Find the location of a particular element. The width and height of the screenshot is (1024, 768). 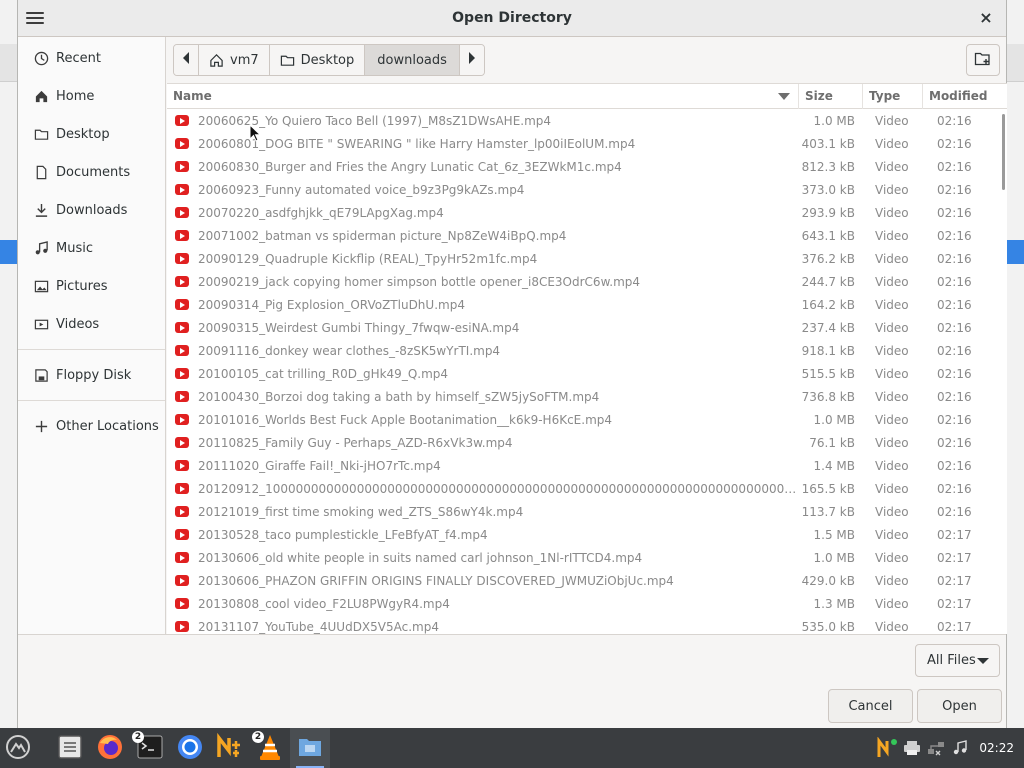

path-segment-desktop: Desktop is located at coordinates (317, 60).